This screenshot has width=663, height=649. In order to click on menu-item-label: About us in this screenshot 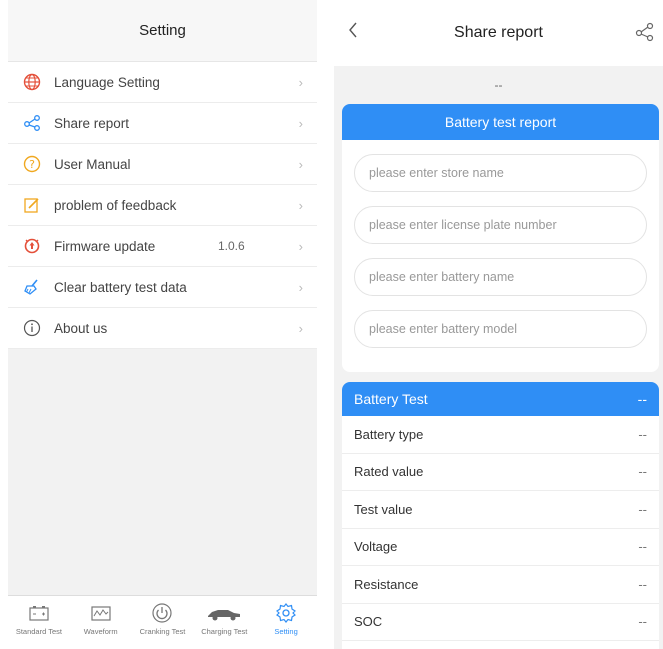, I will do `click(81, 328)`.